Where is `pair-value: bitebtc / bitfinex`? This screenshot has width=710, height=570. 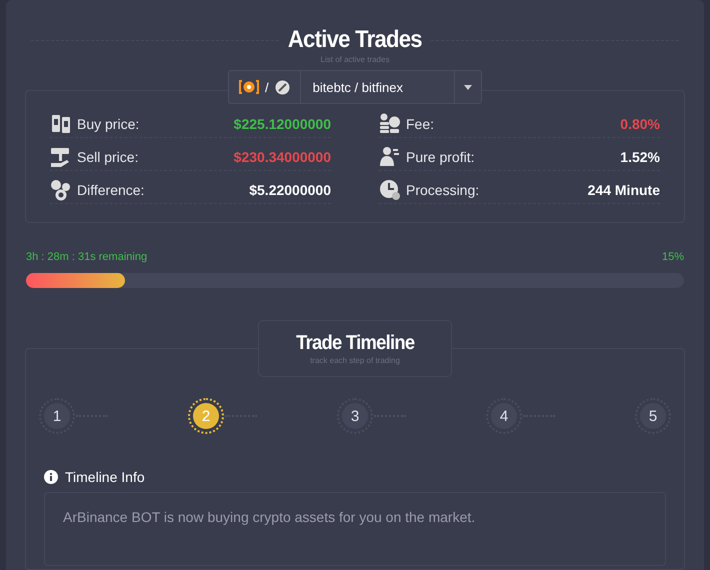 pair-value: bitebtc / bitfinex is located at coordinates (358, 87).